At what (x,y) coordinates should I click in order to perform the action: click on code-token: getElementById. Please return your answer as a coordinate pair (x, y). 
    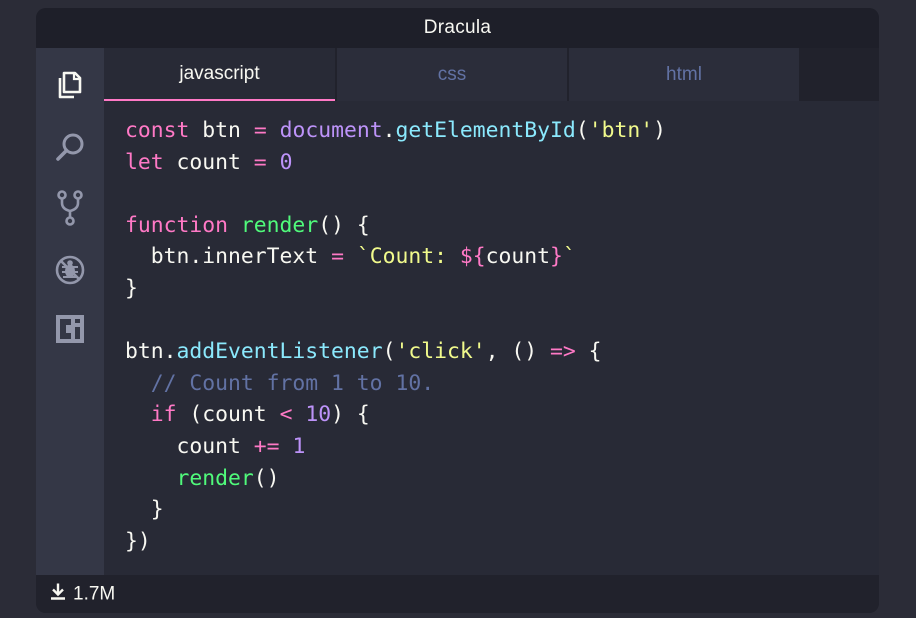
    Looking at the image, I should click on (485, 130).